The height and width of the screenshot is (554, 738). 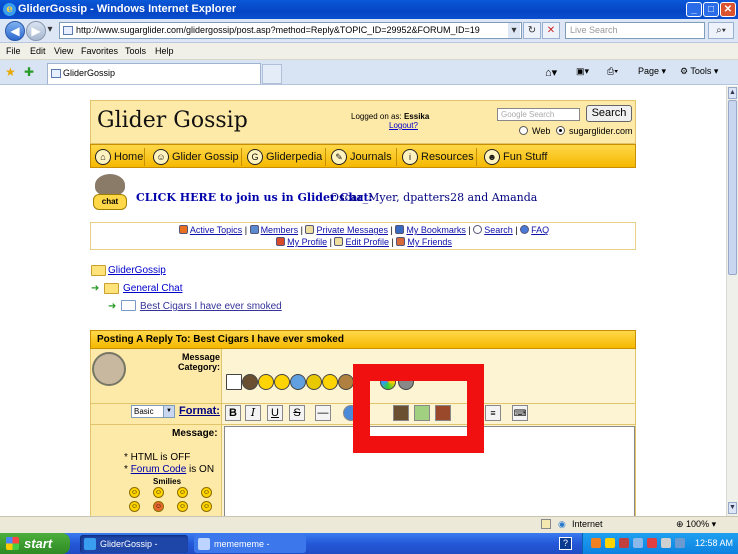 What do you see at coordinates (13, 51) in the screenshot?
I see `menu-file: File` at bounding box center [13, 51].